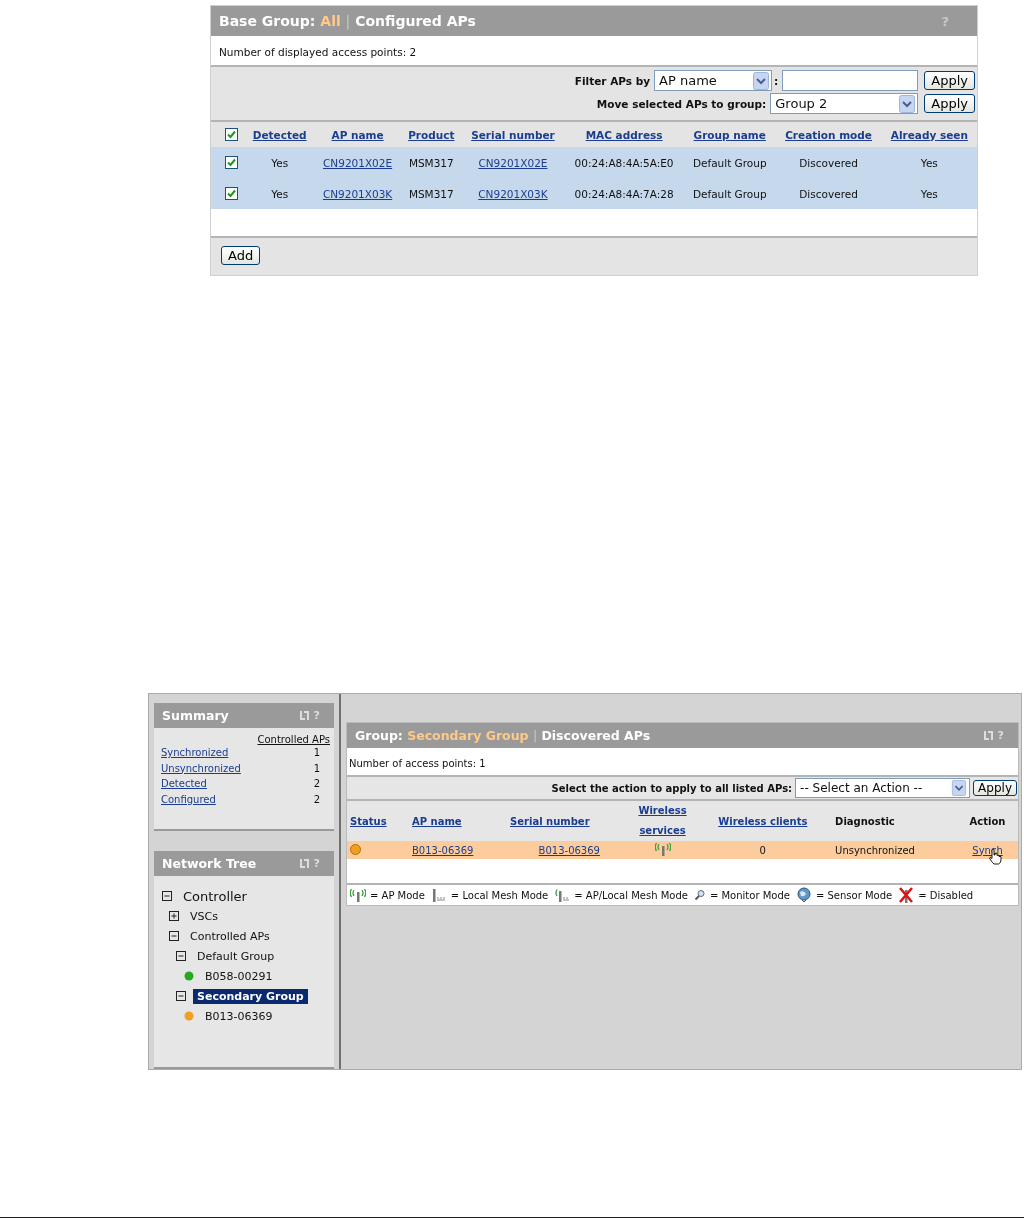 This screenshot has height=1220, width=1024. Describe the element at coordinates (624, 134) in the screenshot. I see `column-header-link: MAC address` at that location.